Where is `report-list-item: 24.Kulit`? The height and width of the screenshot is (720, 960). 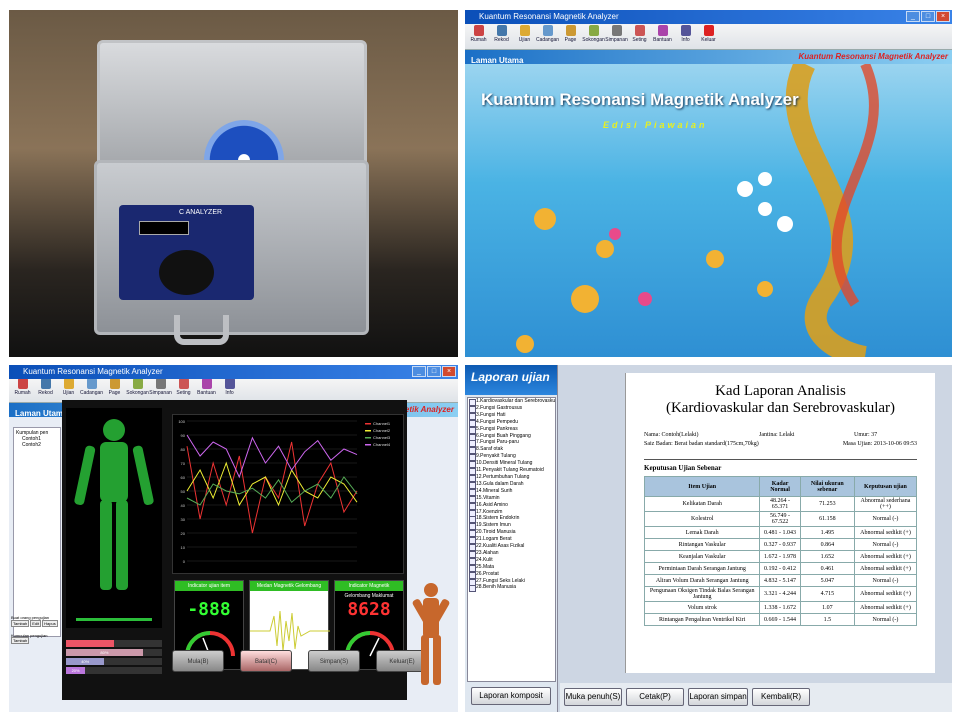
report-list-item: 24.Kulit is located at coordinates (511, 561).